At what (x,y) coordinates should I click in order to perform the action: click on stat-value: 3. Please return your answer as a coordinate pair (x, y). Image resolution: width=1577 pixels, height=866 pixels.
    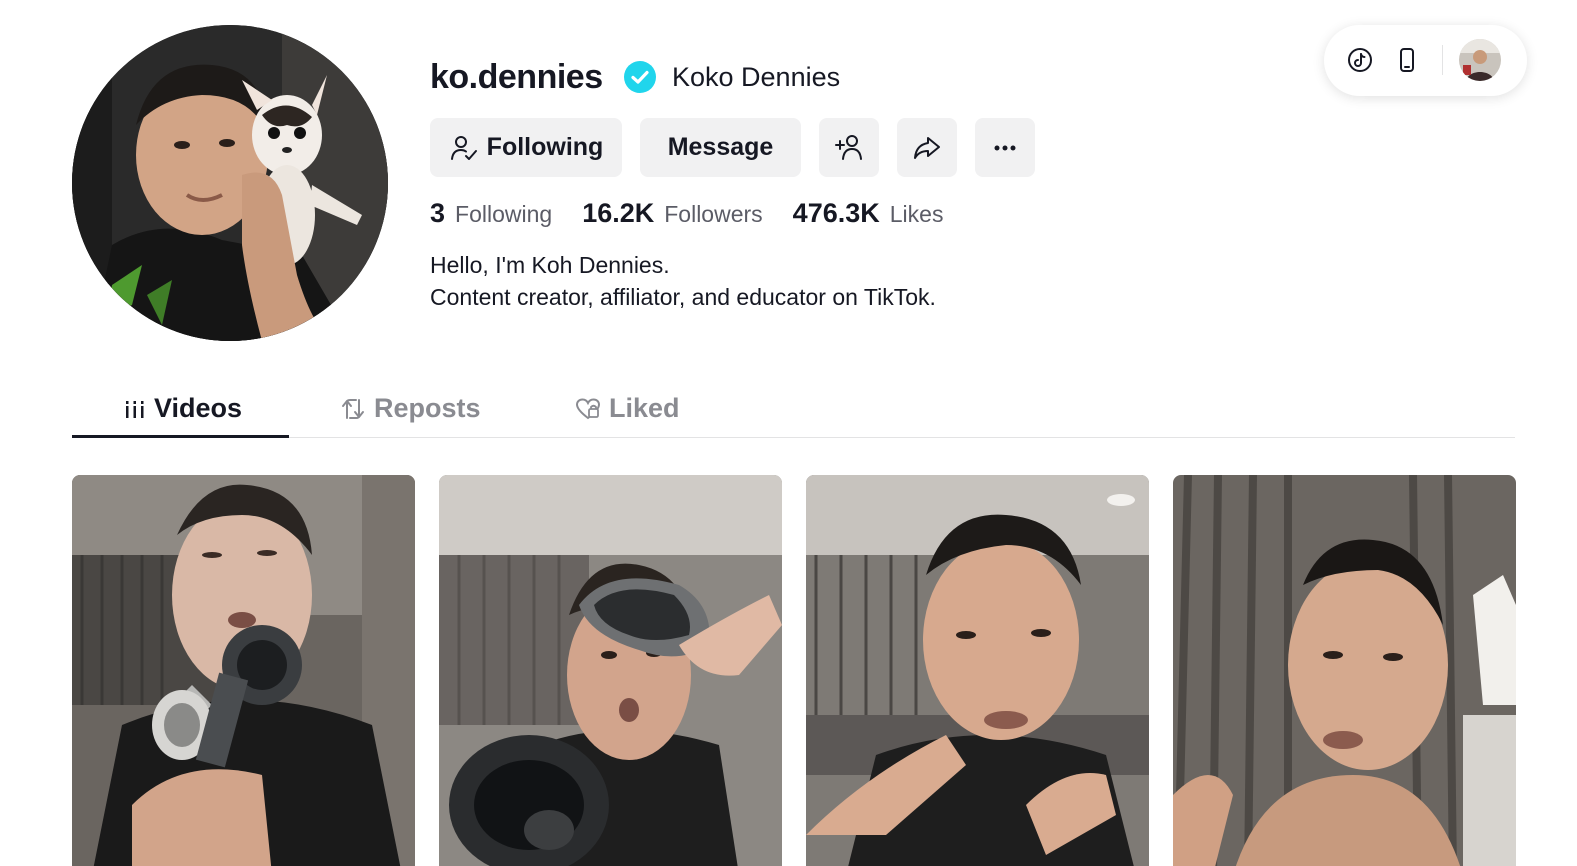
    Looking at the image, I should click on (438, 213).